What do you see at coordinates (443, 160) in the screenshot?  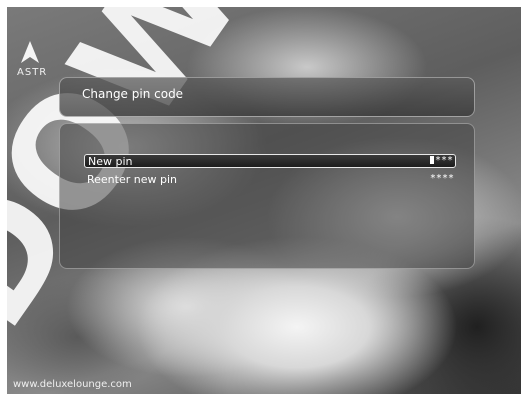 I see `new-pin-masked: ***` at bounding box center [443, 160].